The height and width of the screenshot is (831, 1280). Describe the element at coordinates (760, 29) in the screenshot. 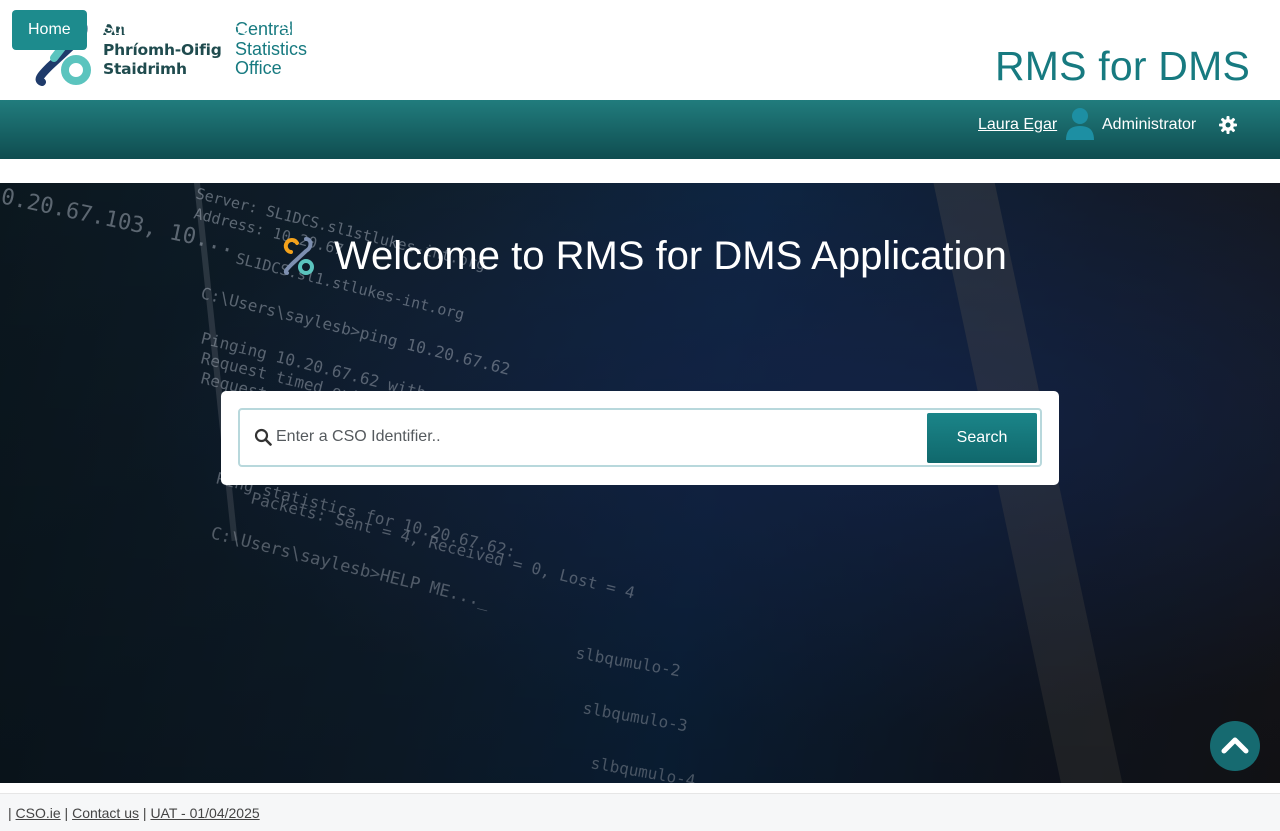

I see `caret-down-icon` at that location.